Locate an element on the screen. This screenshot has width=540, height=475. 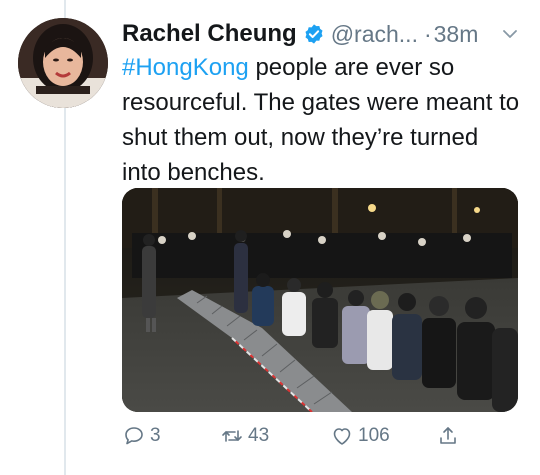
display-name: Rachel Cheung is located at coordinates (209, 34).